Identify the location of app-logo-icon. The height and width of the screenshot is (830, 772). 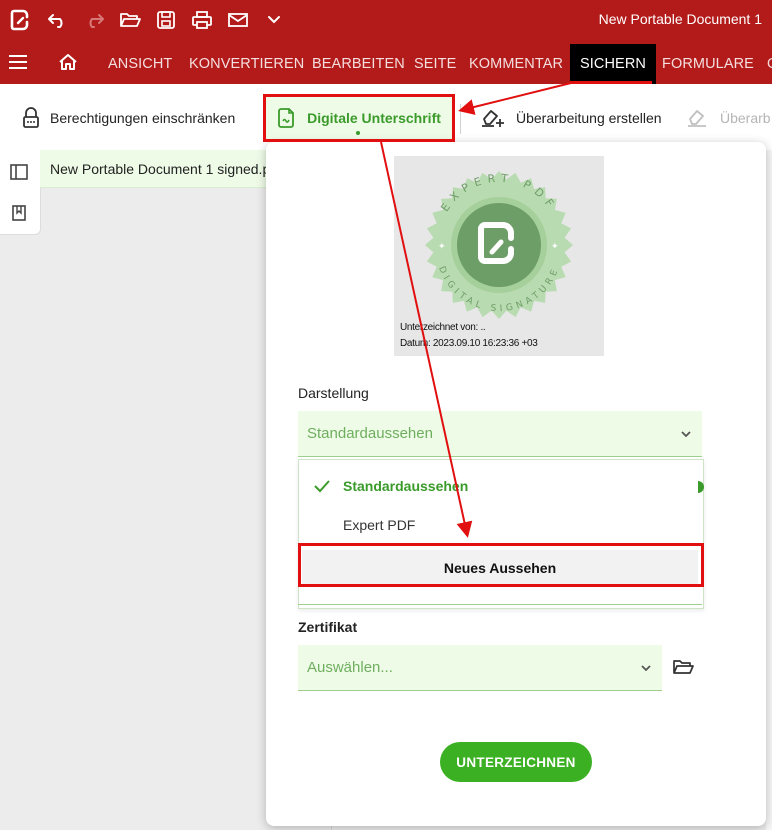
(20, 20).